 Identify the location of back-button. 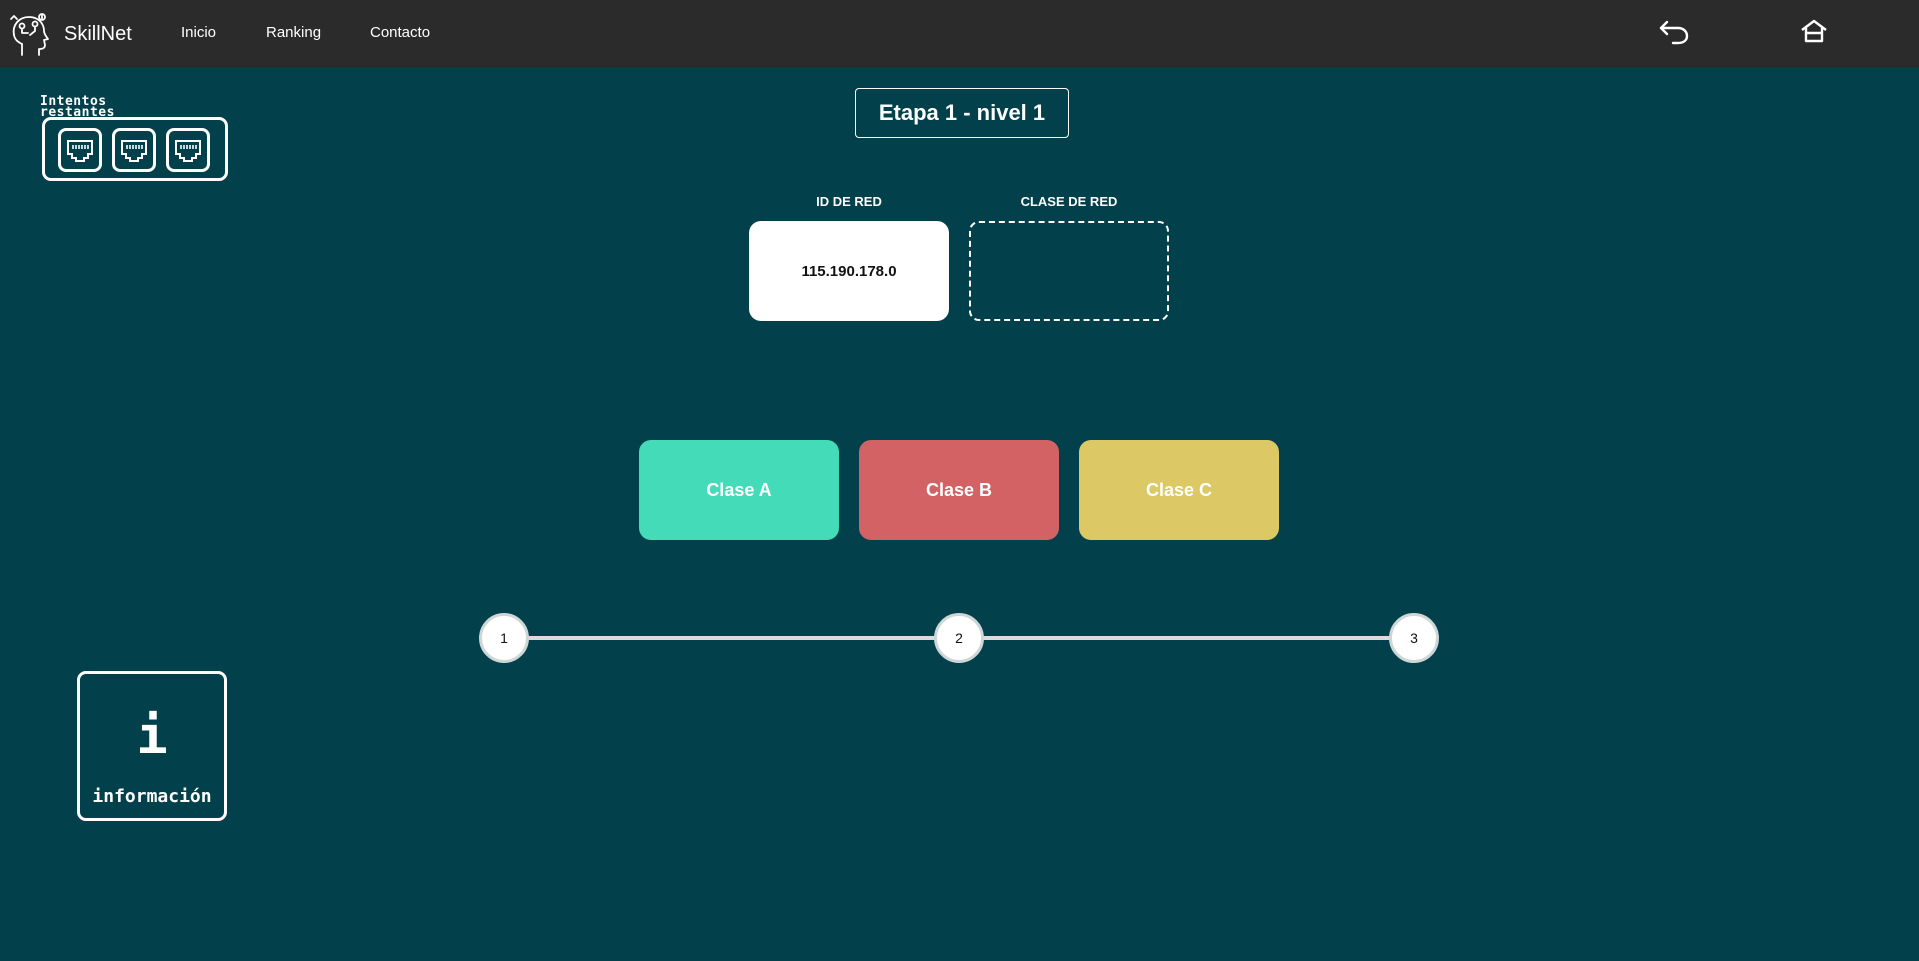
(1674, 32).